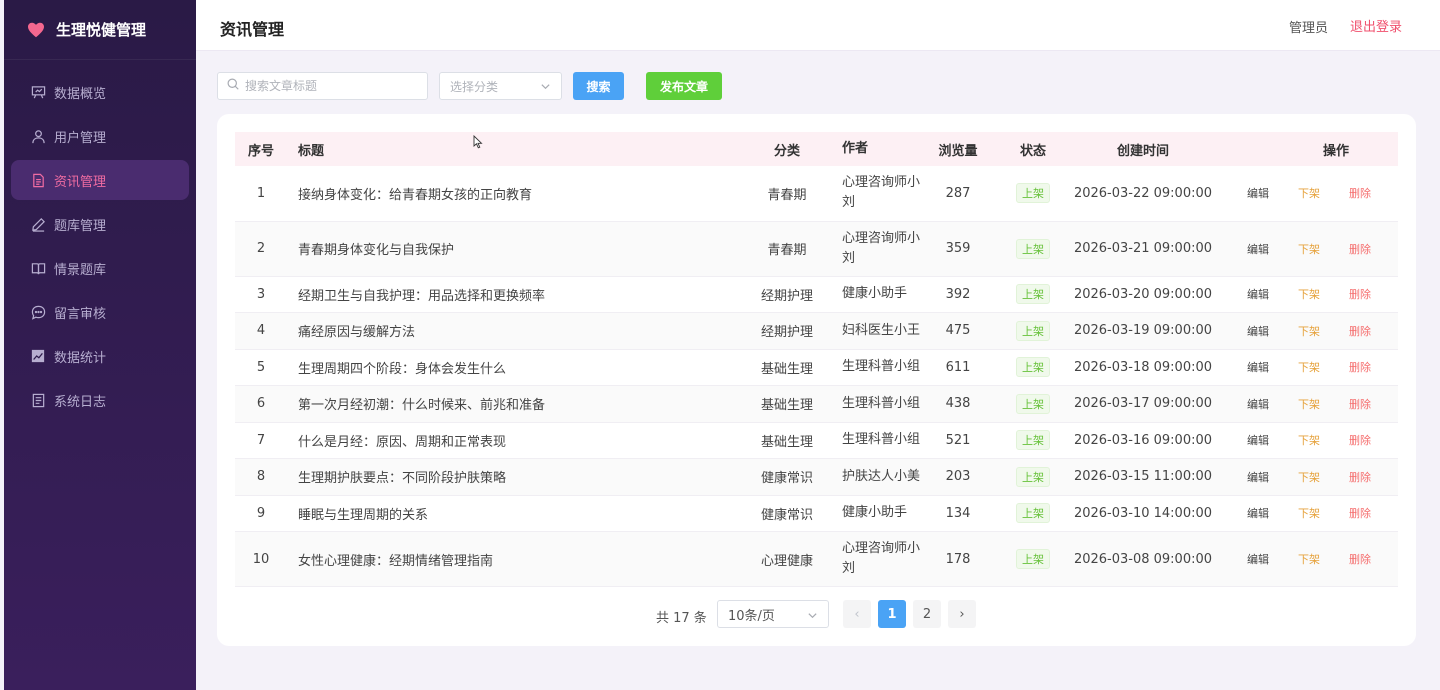 This screenshot has height=690, width=1440. Describe the element at coordinates (875, 440) in the screenshot. I see `row-author-cell: 生理科普小组` at that location.